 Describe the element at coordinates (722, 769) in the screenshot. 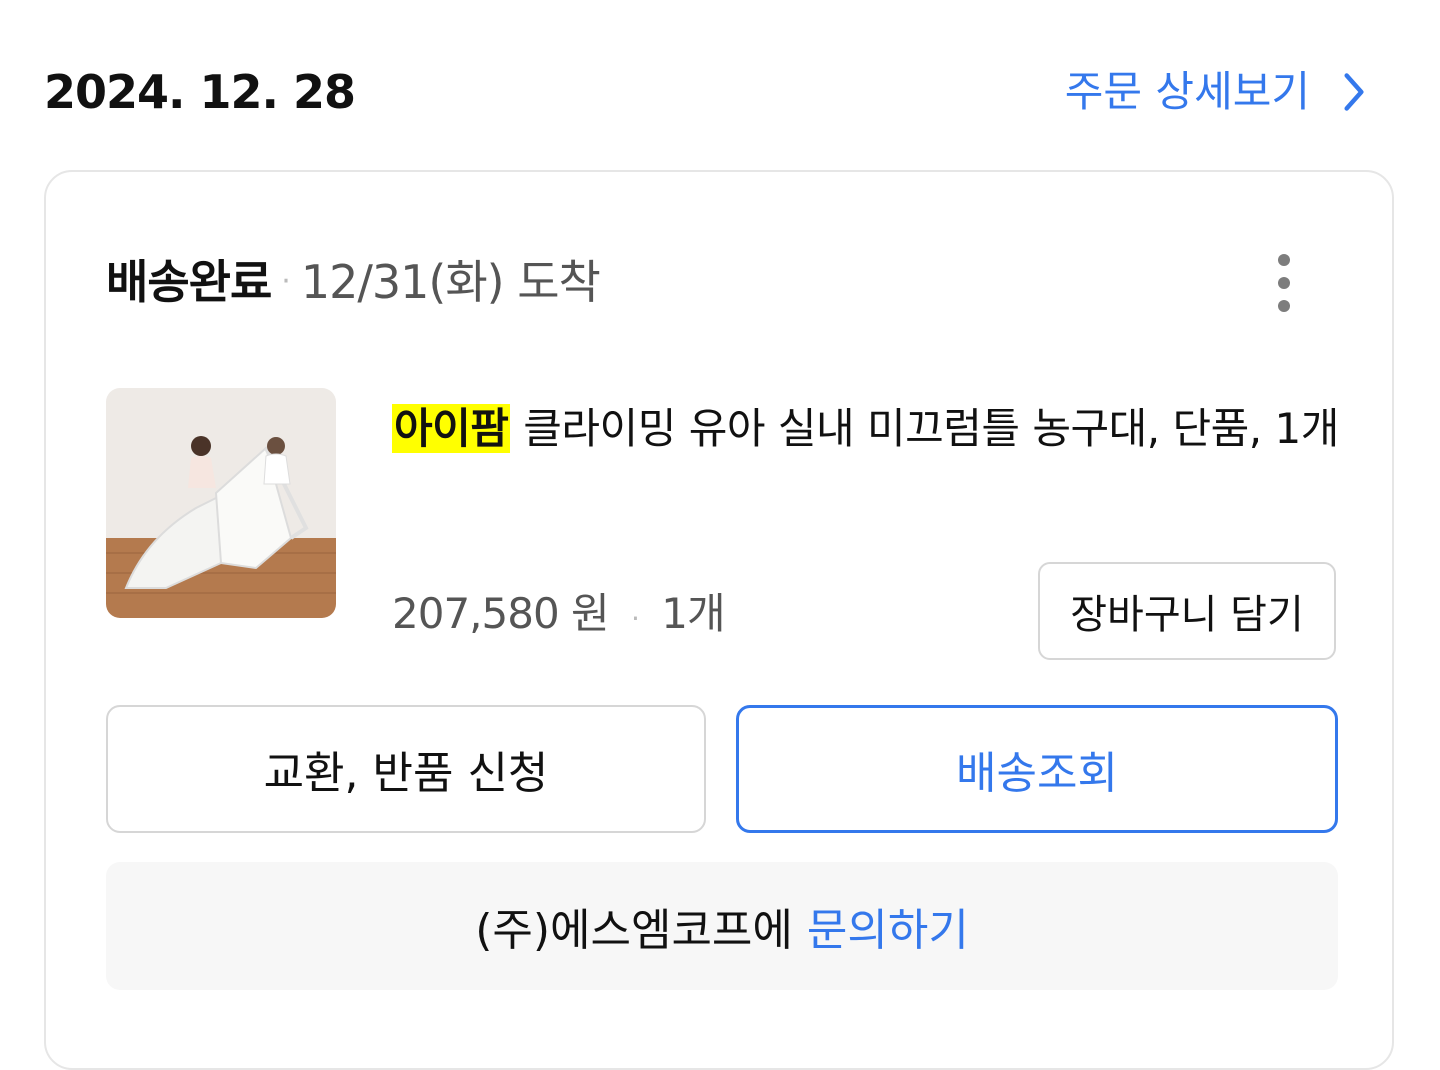

I see `action-buttons: 교환, 반품 신청 배송조회` at that location.